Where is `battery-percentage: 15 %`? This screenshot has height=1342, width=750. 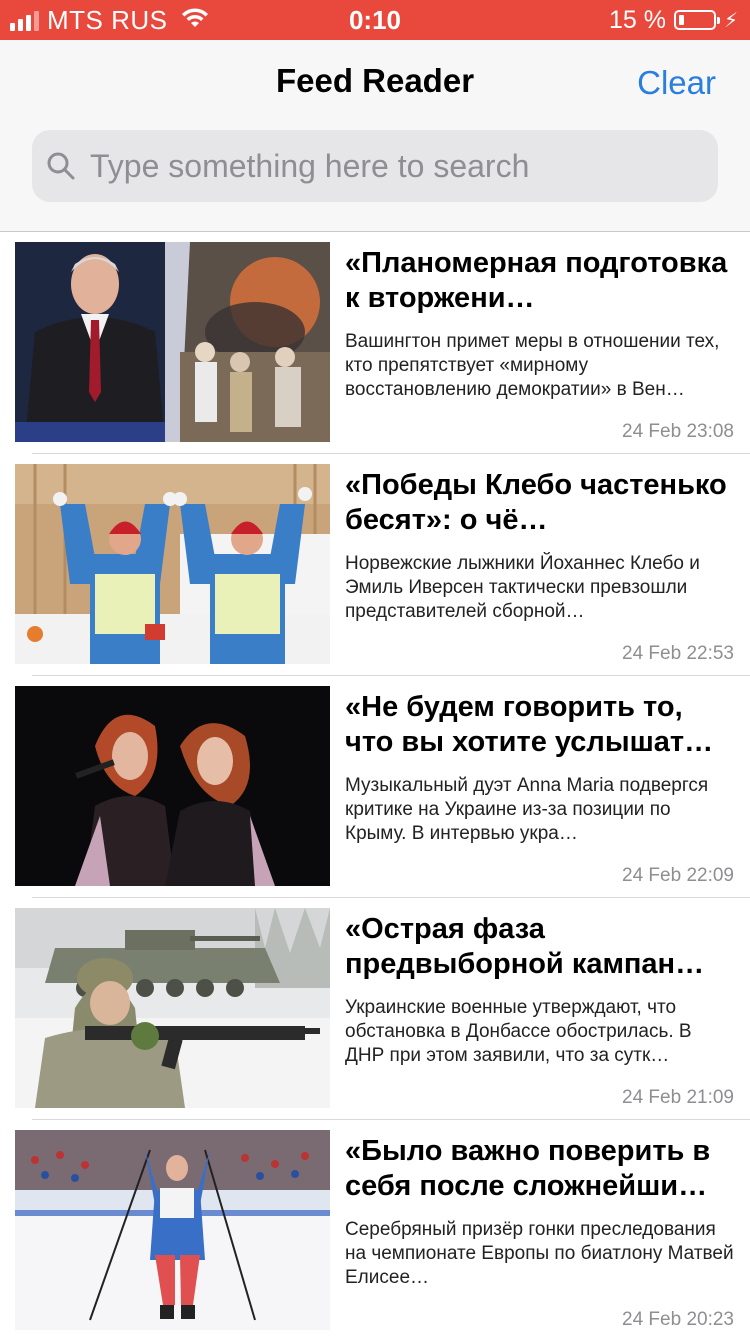 battery-percentage: 15 % is located at coordinates (637, 19).